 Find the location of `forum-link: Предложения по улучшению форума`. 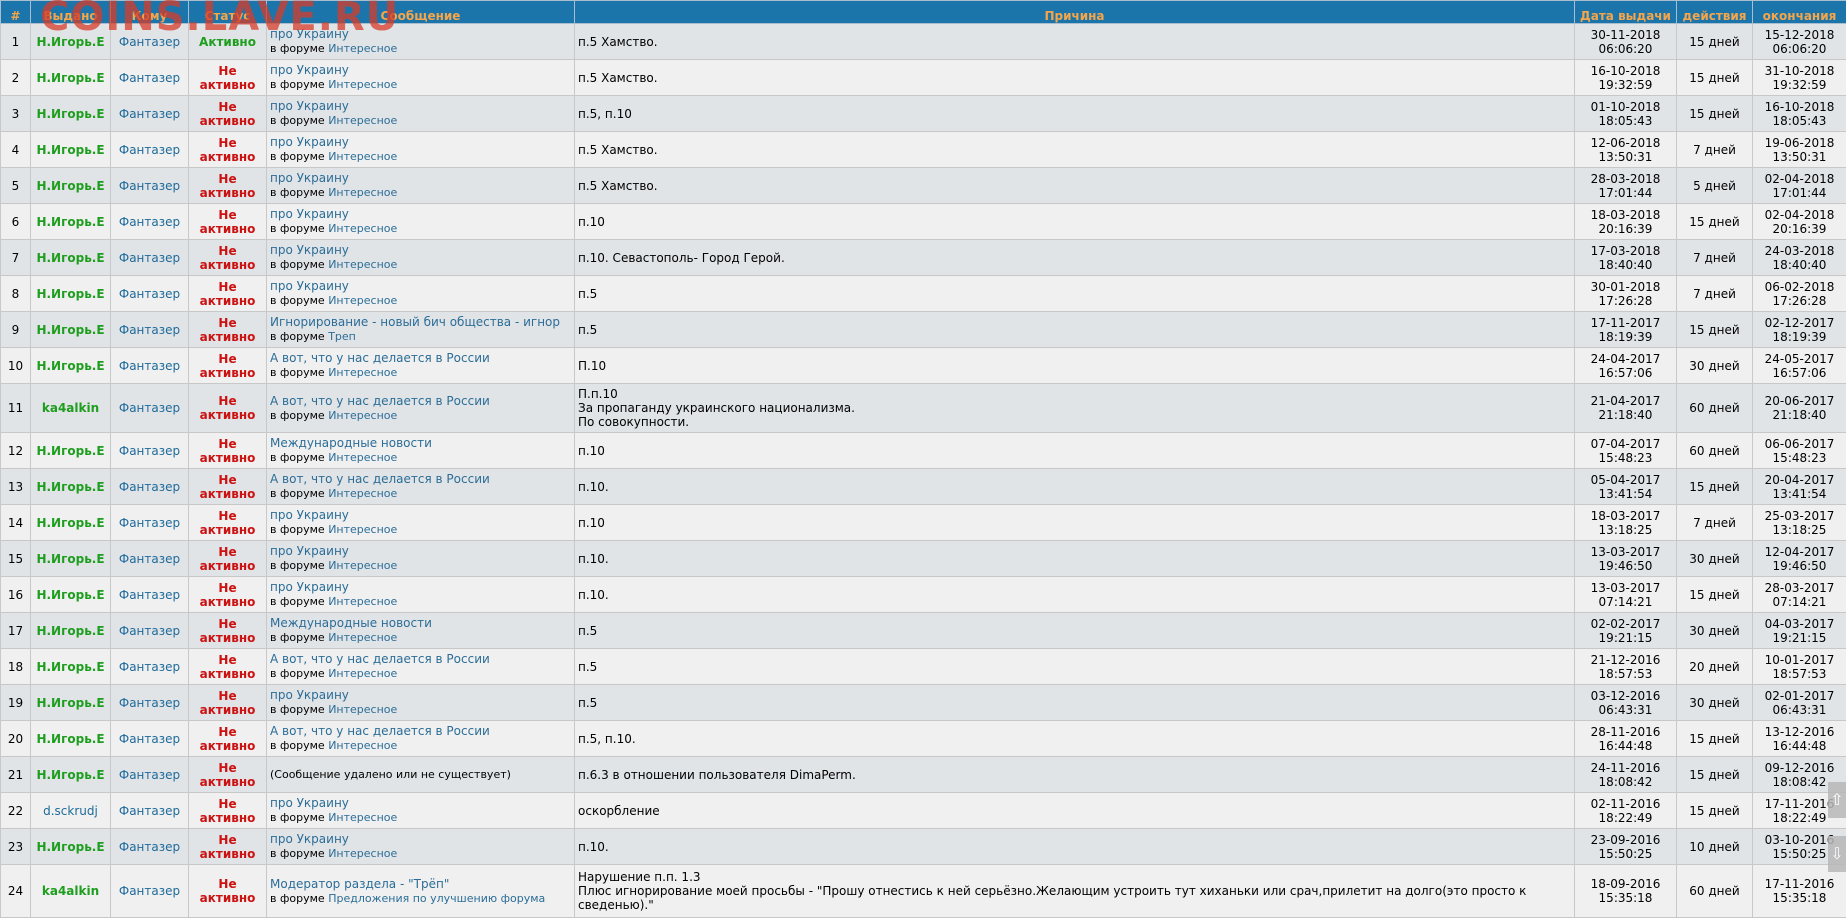

forum-link: Предложения по улучшению форума is located at coordinates (436, 898).